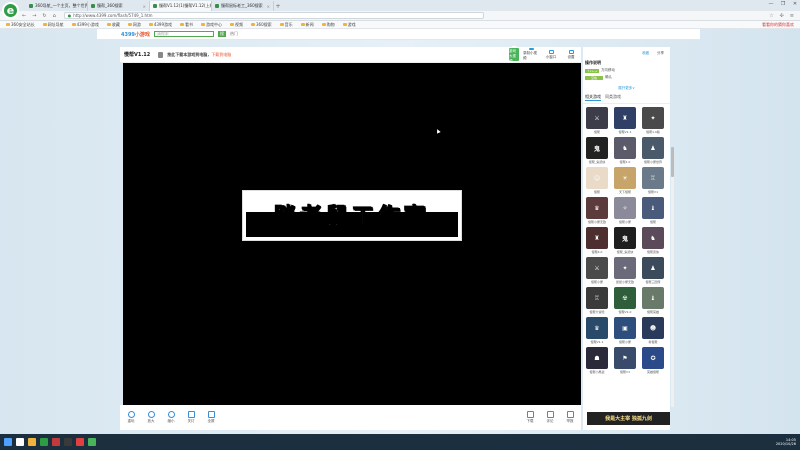  Describe the element at coordinates (10, 10) in the screenshot. I see `browser-logo: e` at that location.